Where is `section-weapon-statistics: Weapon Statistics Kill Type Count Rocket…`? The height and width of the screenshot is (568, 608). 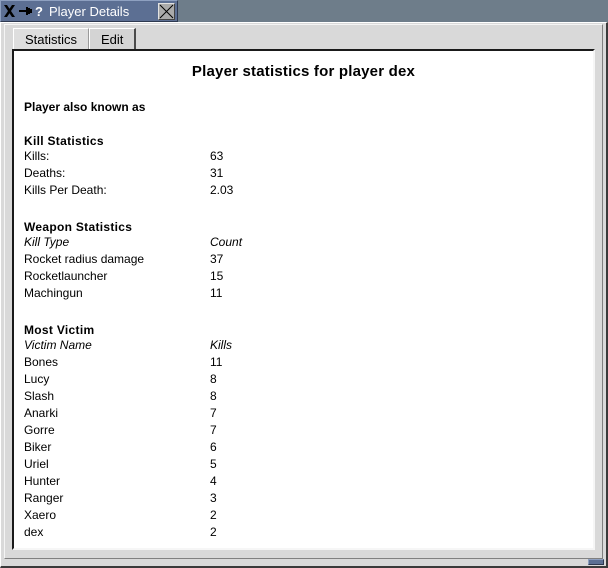
section-weapon-statistics: Weapon Statistics Kill Type Count Rocket… is located at coordinates (303, 261).